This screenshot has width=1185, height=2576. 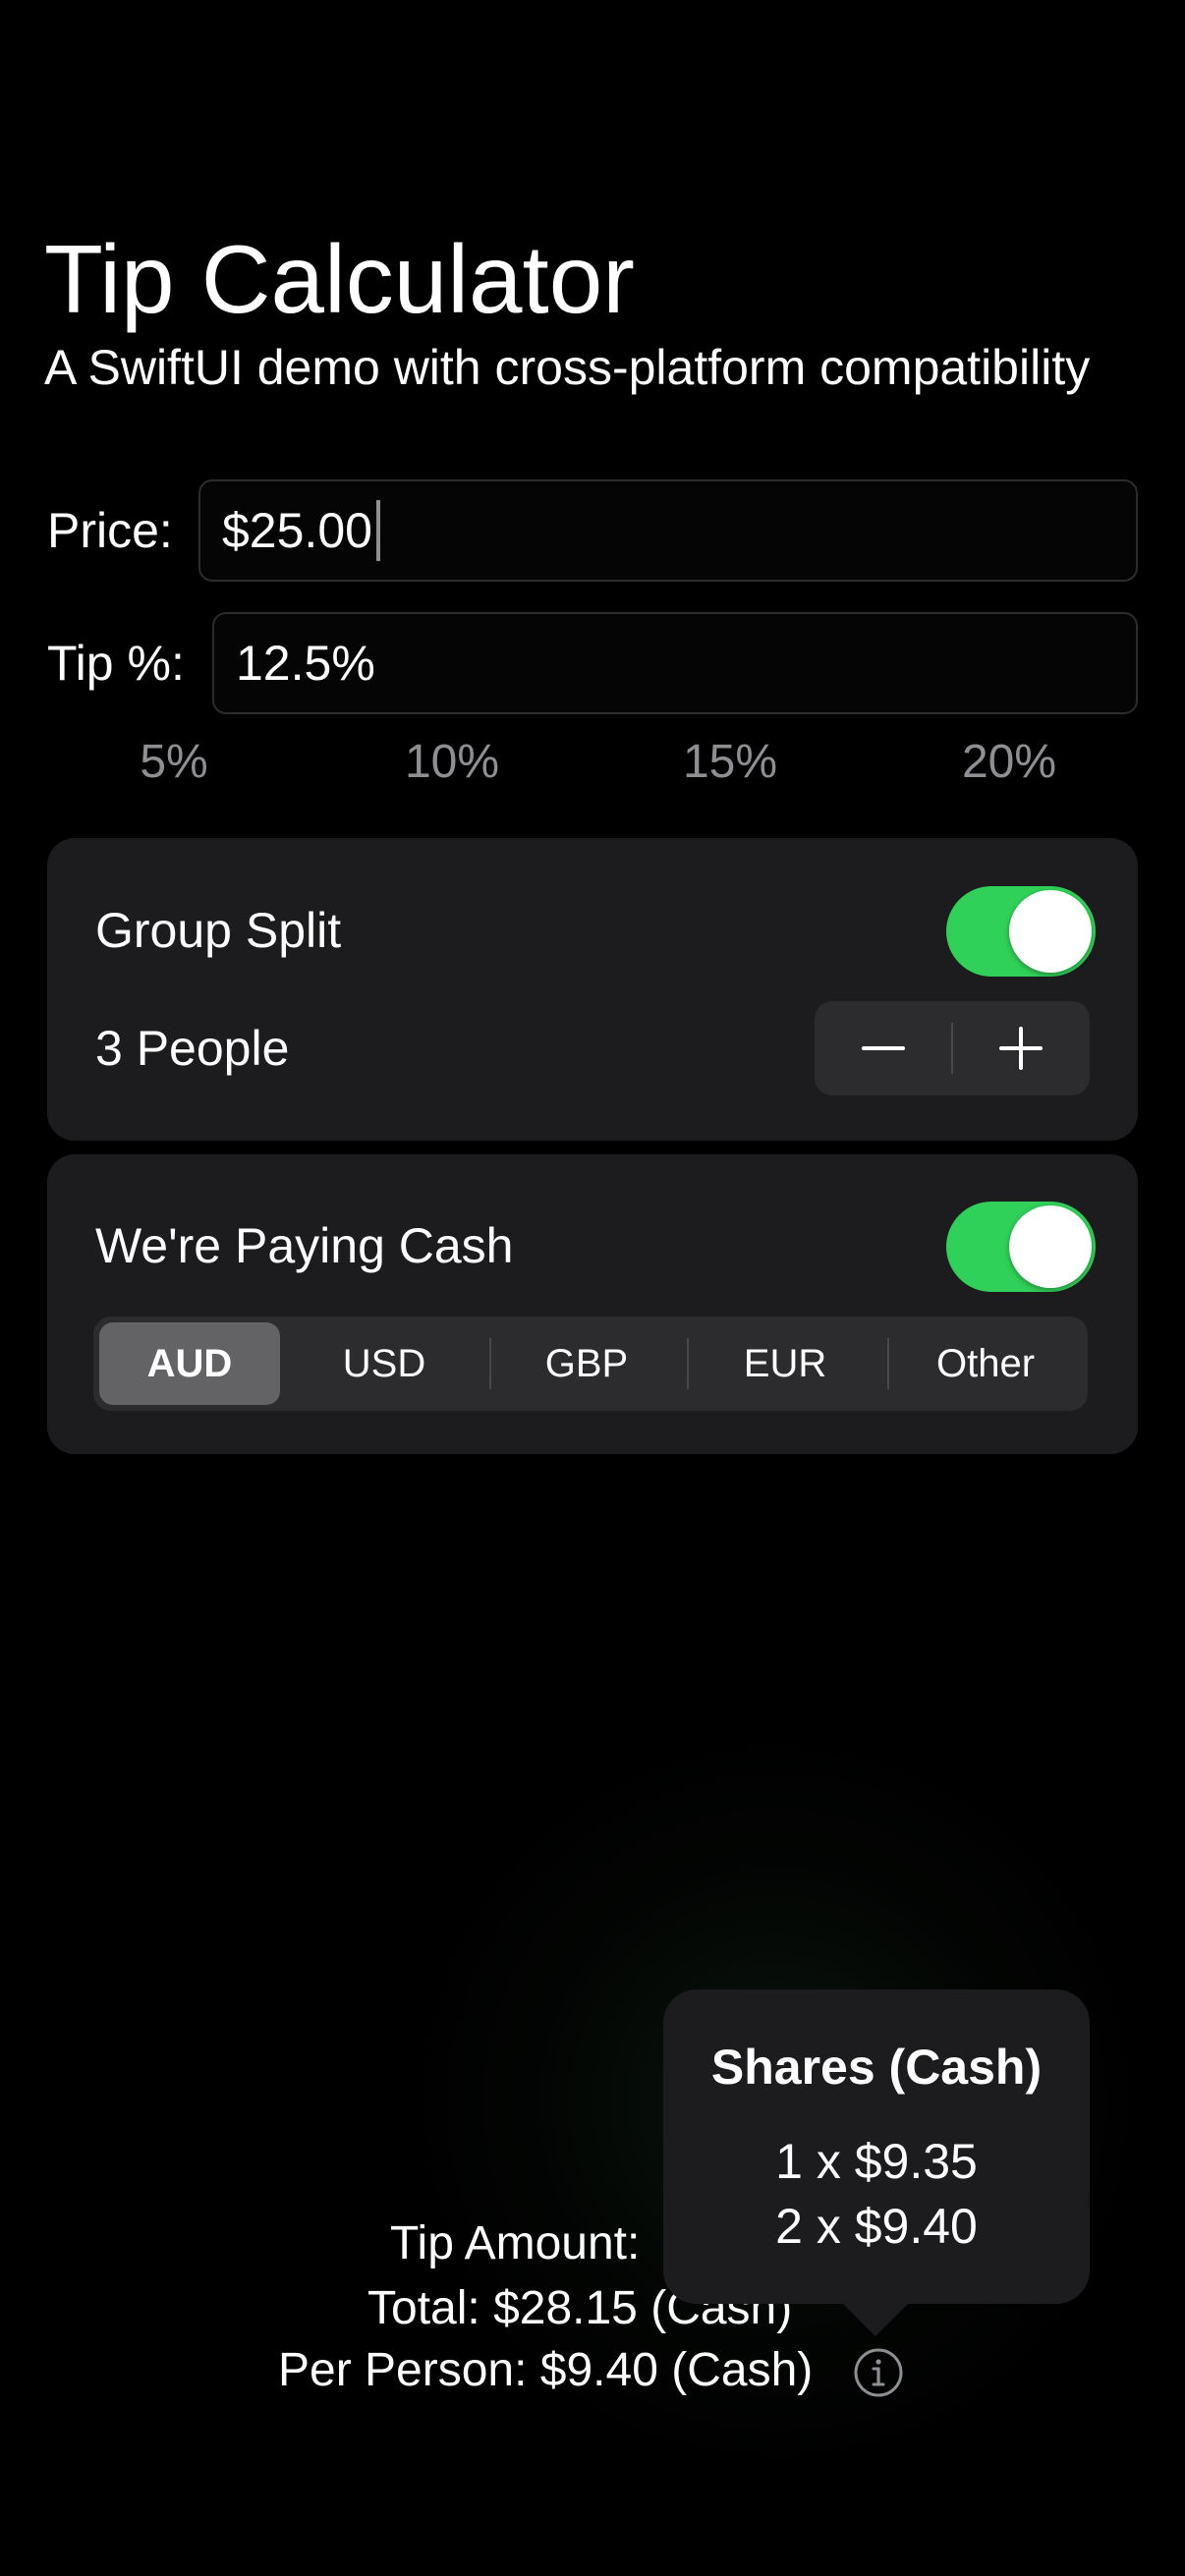 What do you see at coordinates (1010, 762) in the screenshot?
I see `tip-preset-20: 20%` at bounding box center [1010, 762].